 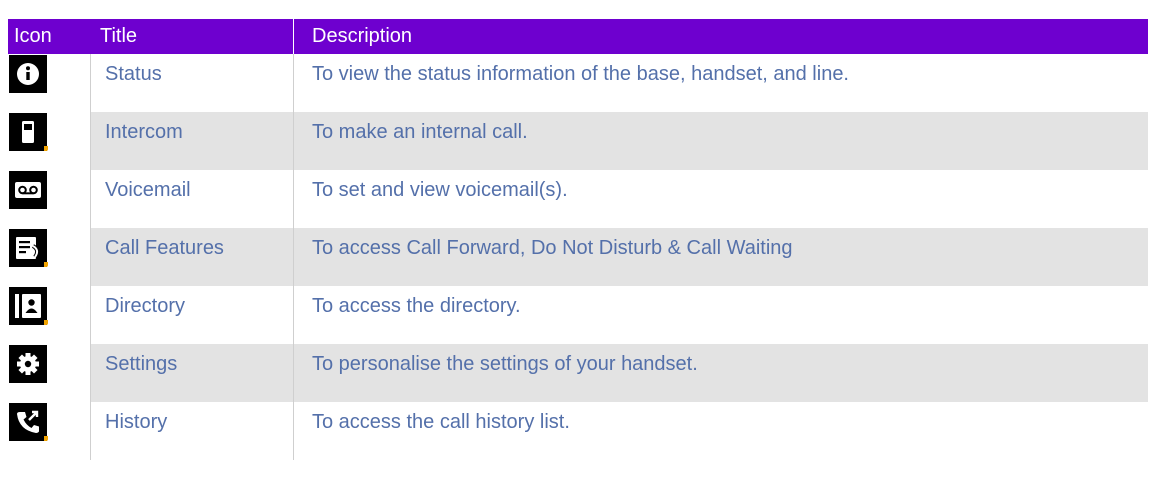 What do you see at coordinates (578, 199) in the screenshot?
I see `table-row: Voicemail To set and view voicemail(s).` at bounding box center [578, 199].